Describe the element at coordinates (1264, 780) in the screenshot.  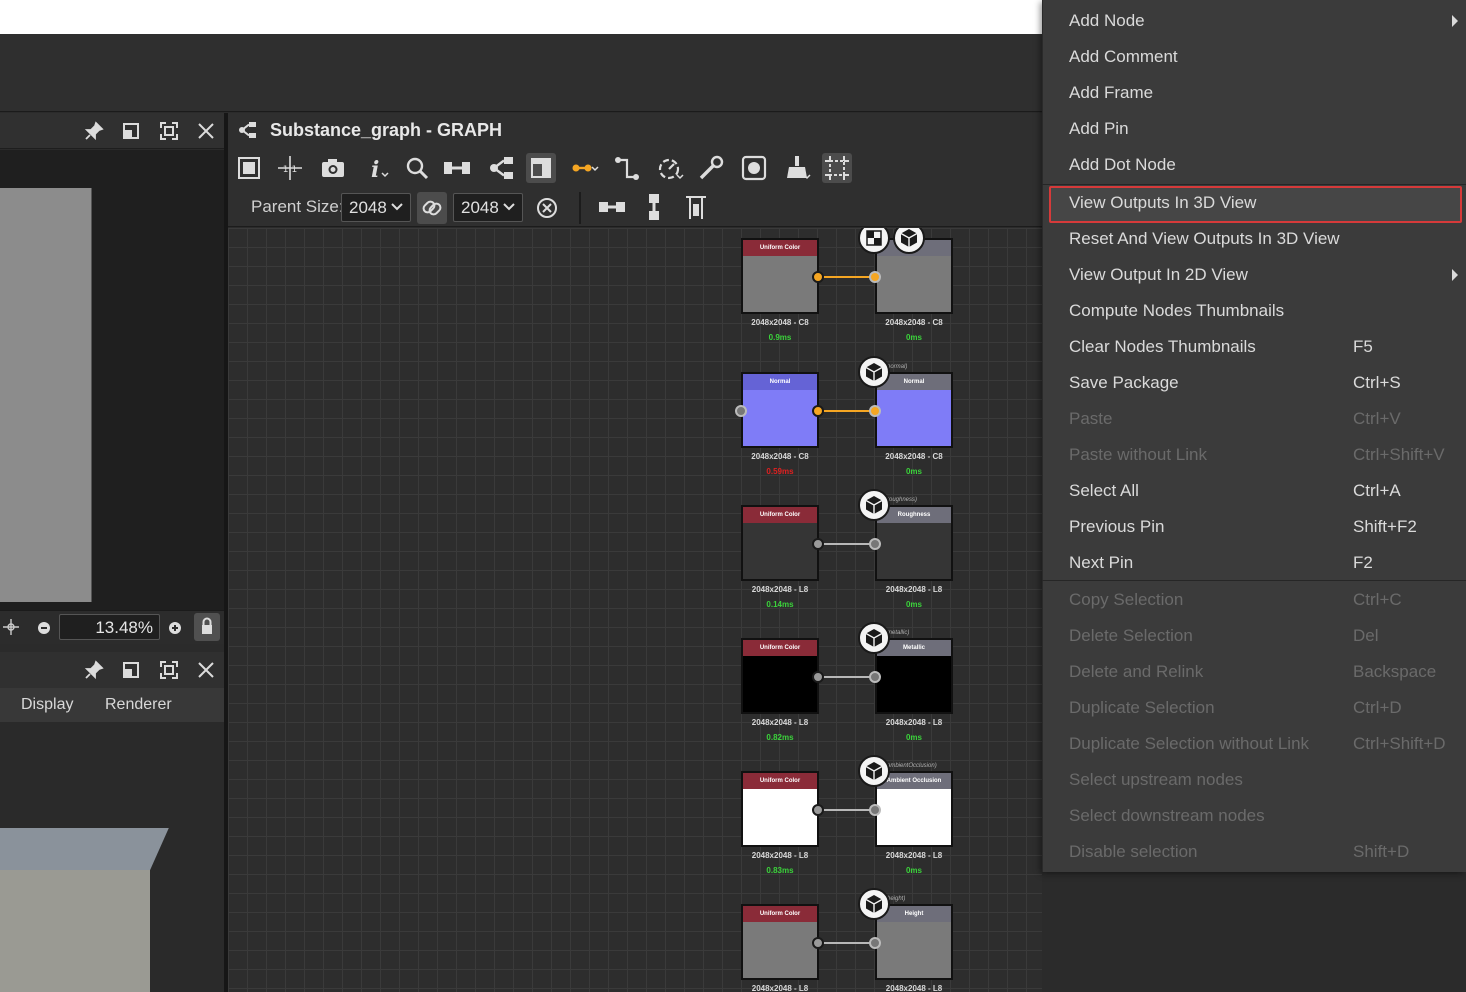
I see `menu-item-select-upstream-nodes: Select upstream nodes` at that location.